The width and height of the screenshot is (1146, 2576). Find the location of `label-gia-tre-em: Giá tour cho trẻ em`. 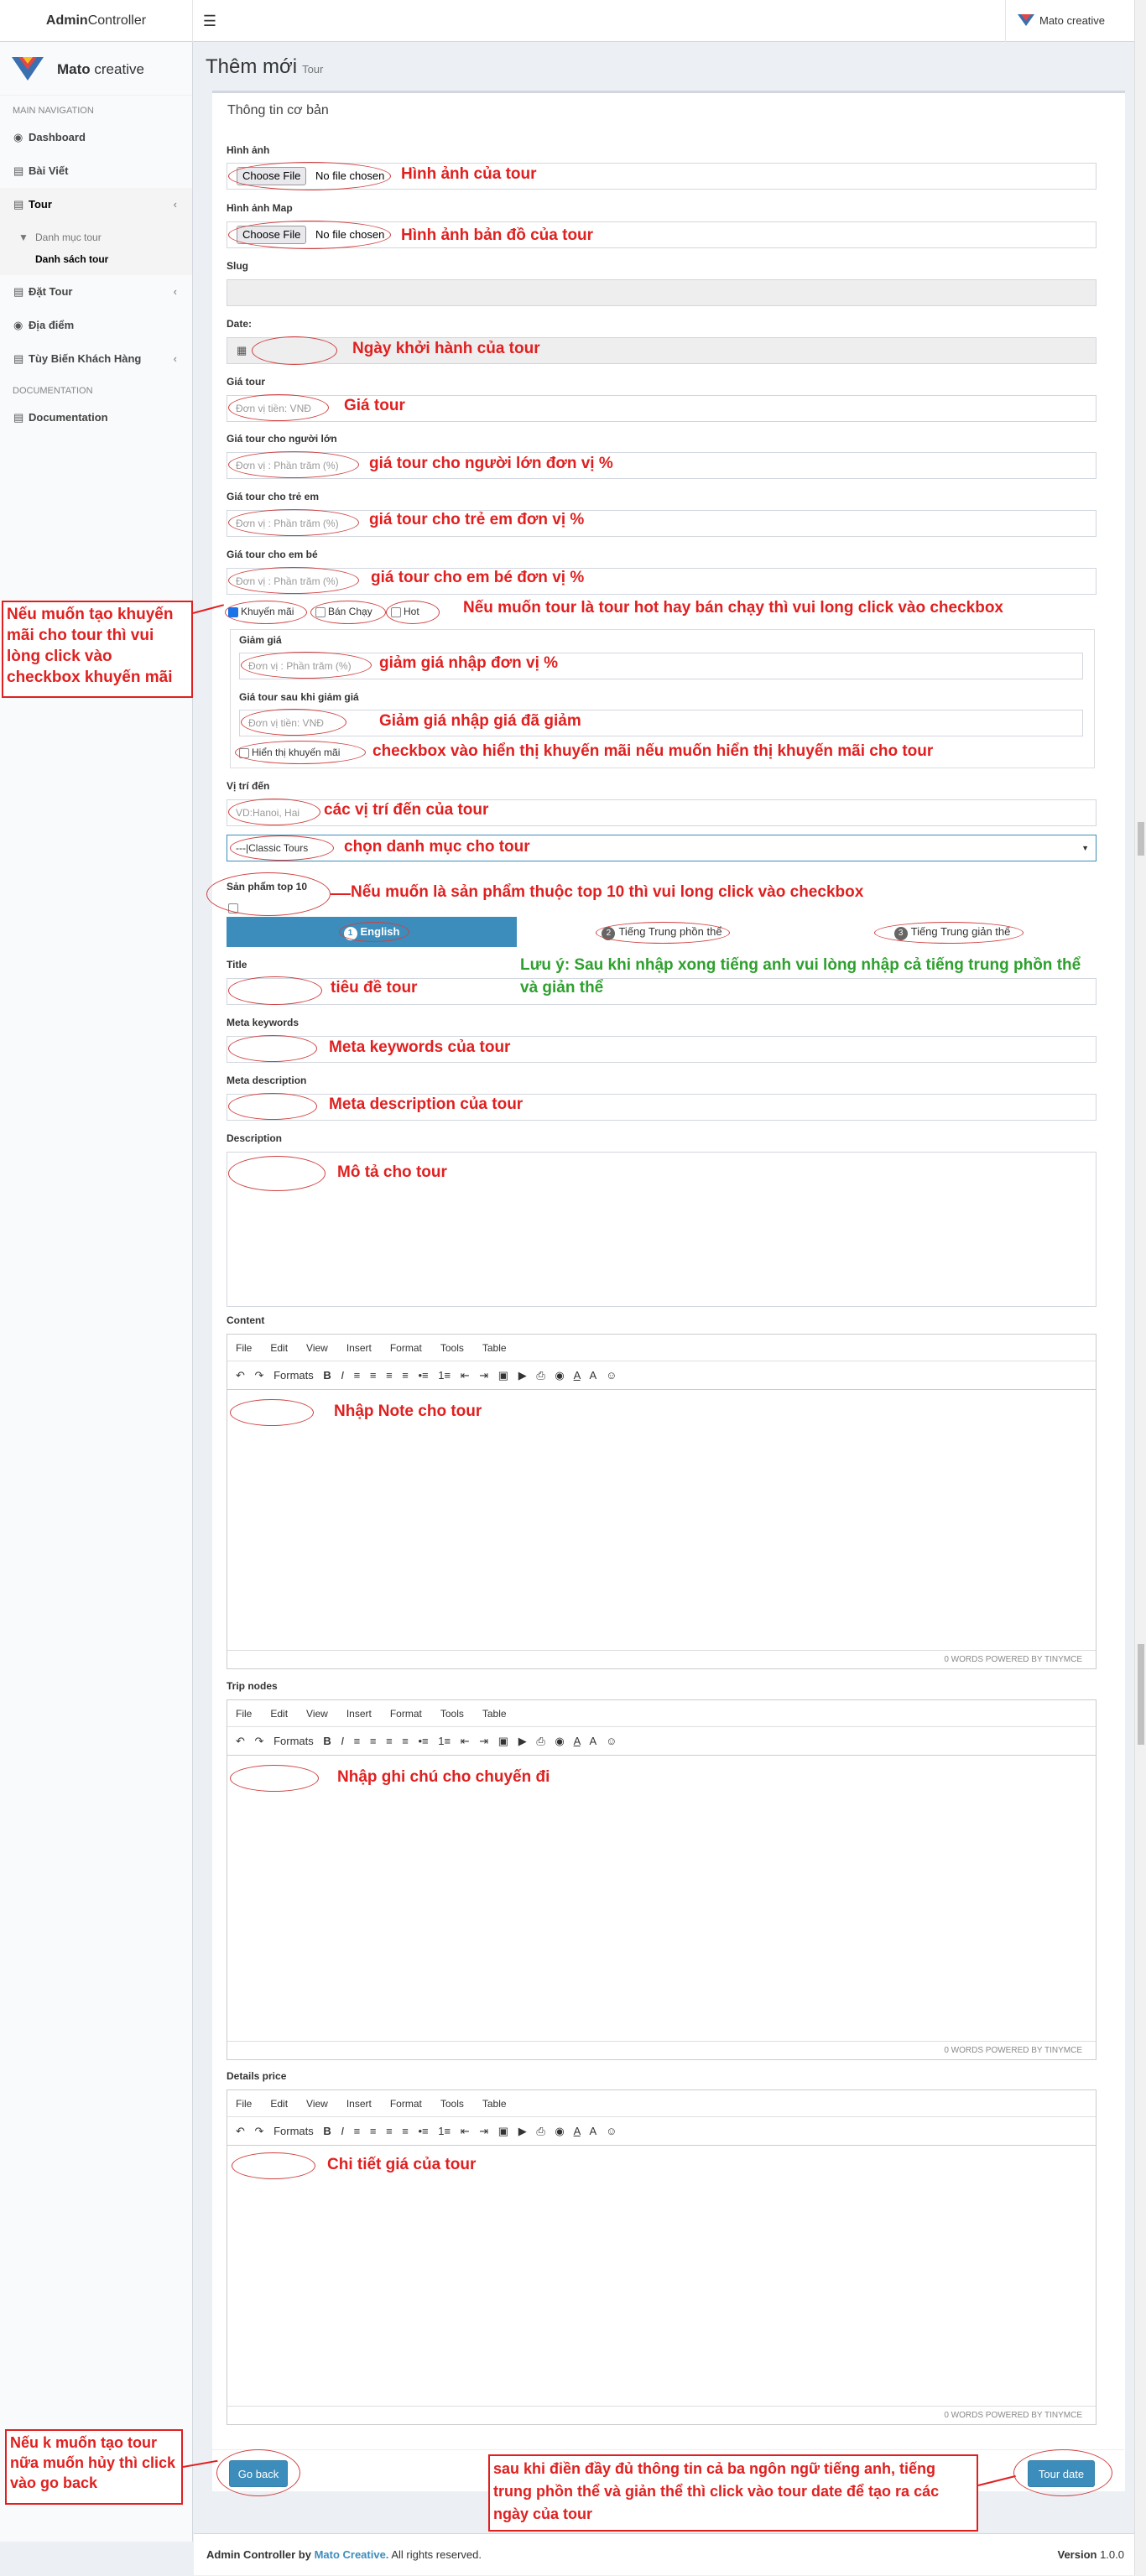

label-gia-tre-em: Giá tour cho trẻ em is located at coordinates (273, 496).